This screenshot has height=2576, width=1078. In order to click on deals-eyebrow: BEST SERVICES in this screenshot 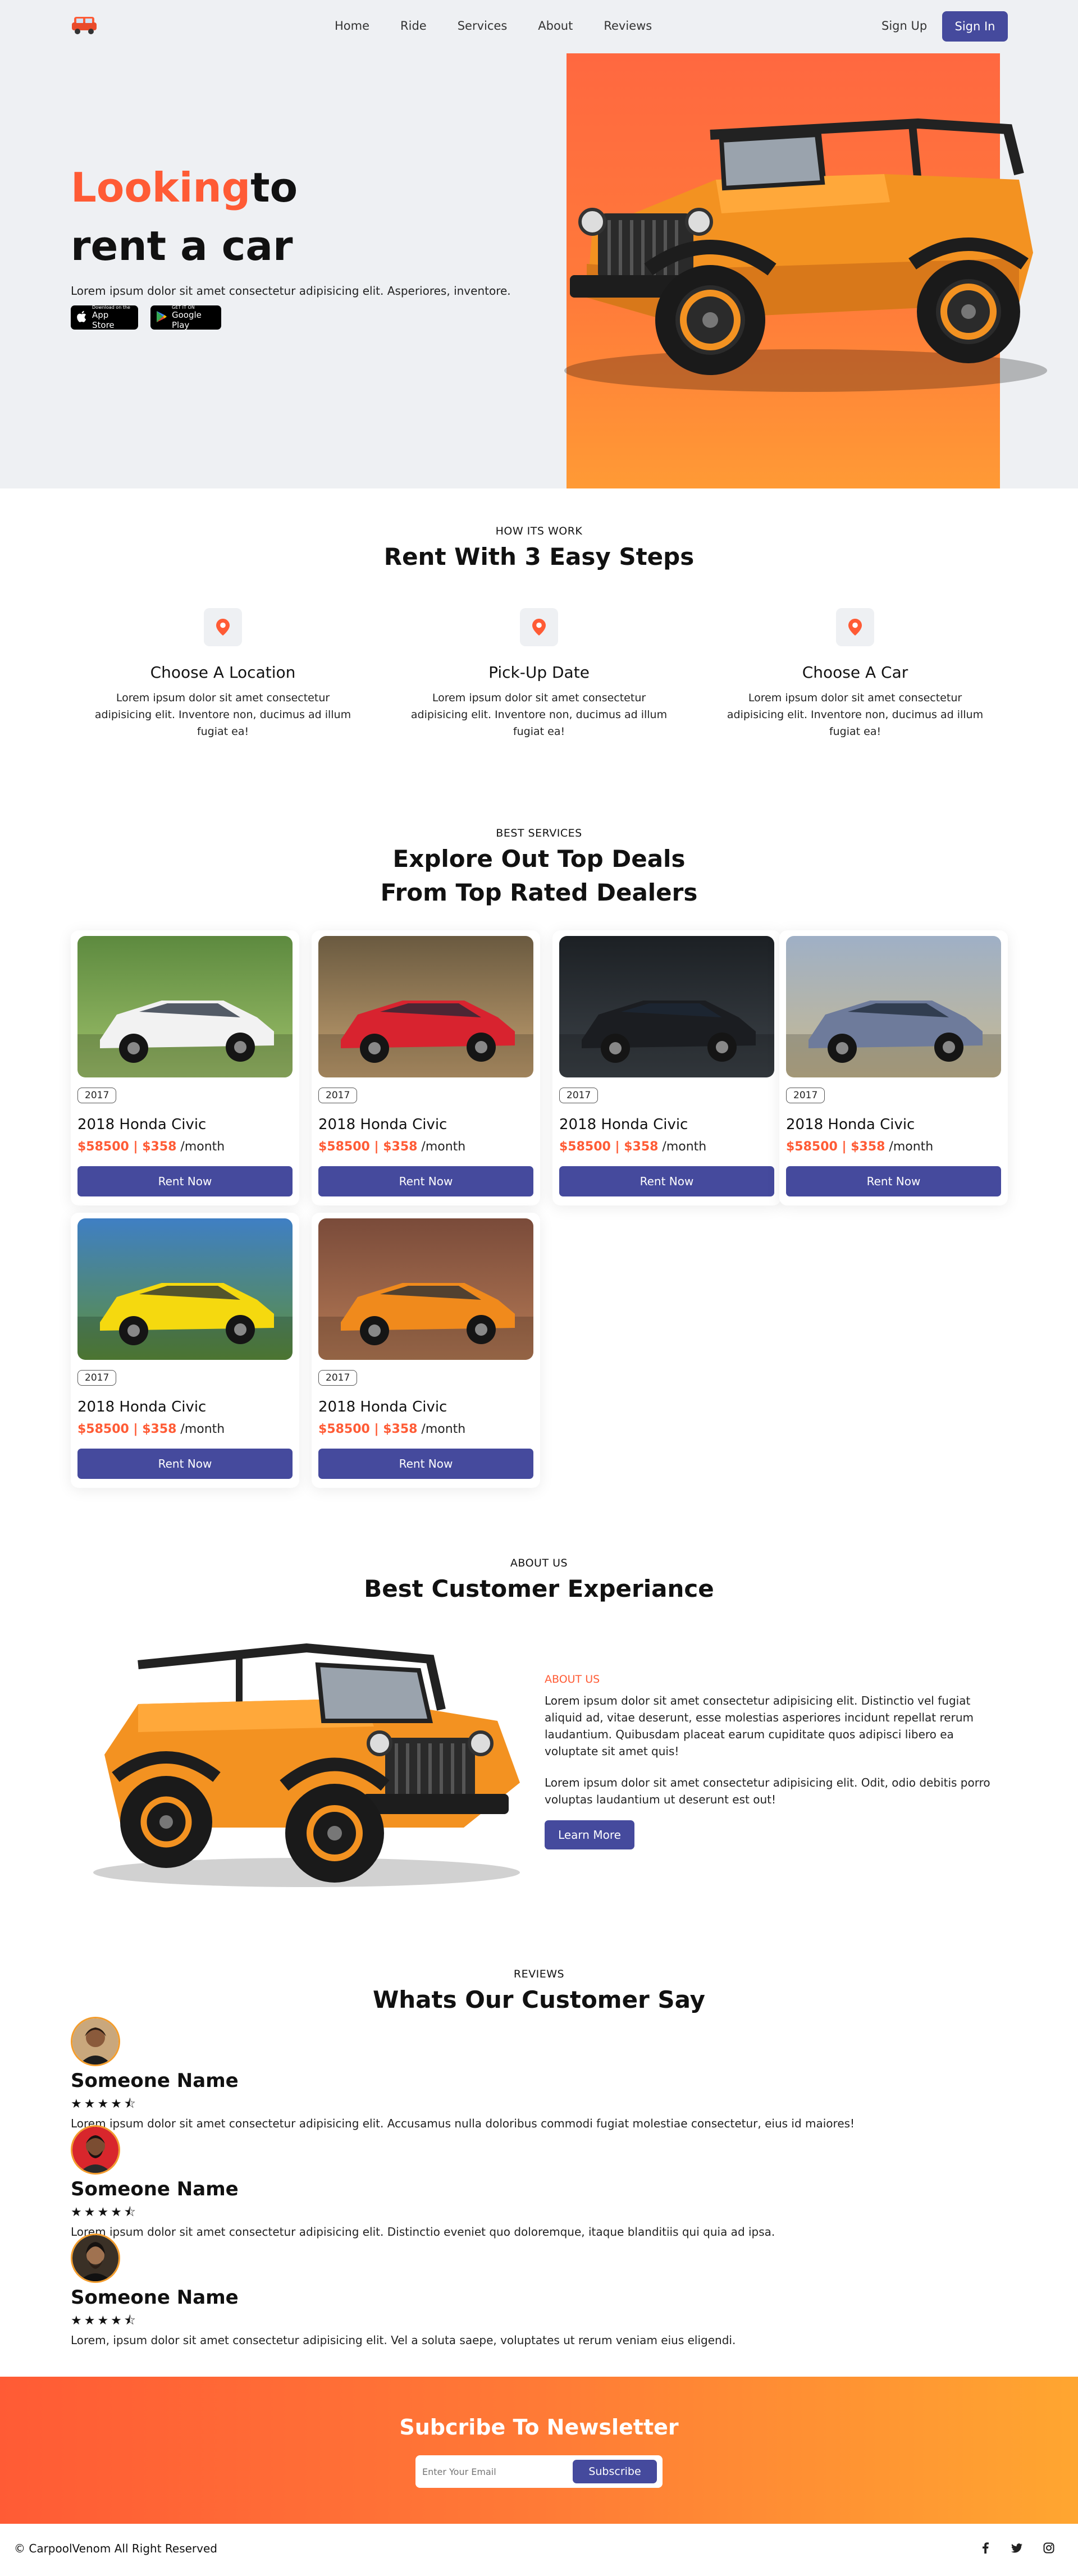, I will do `click(539, 833)`.